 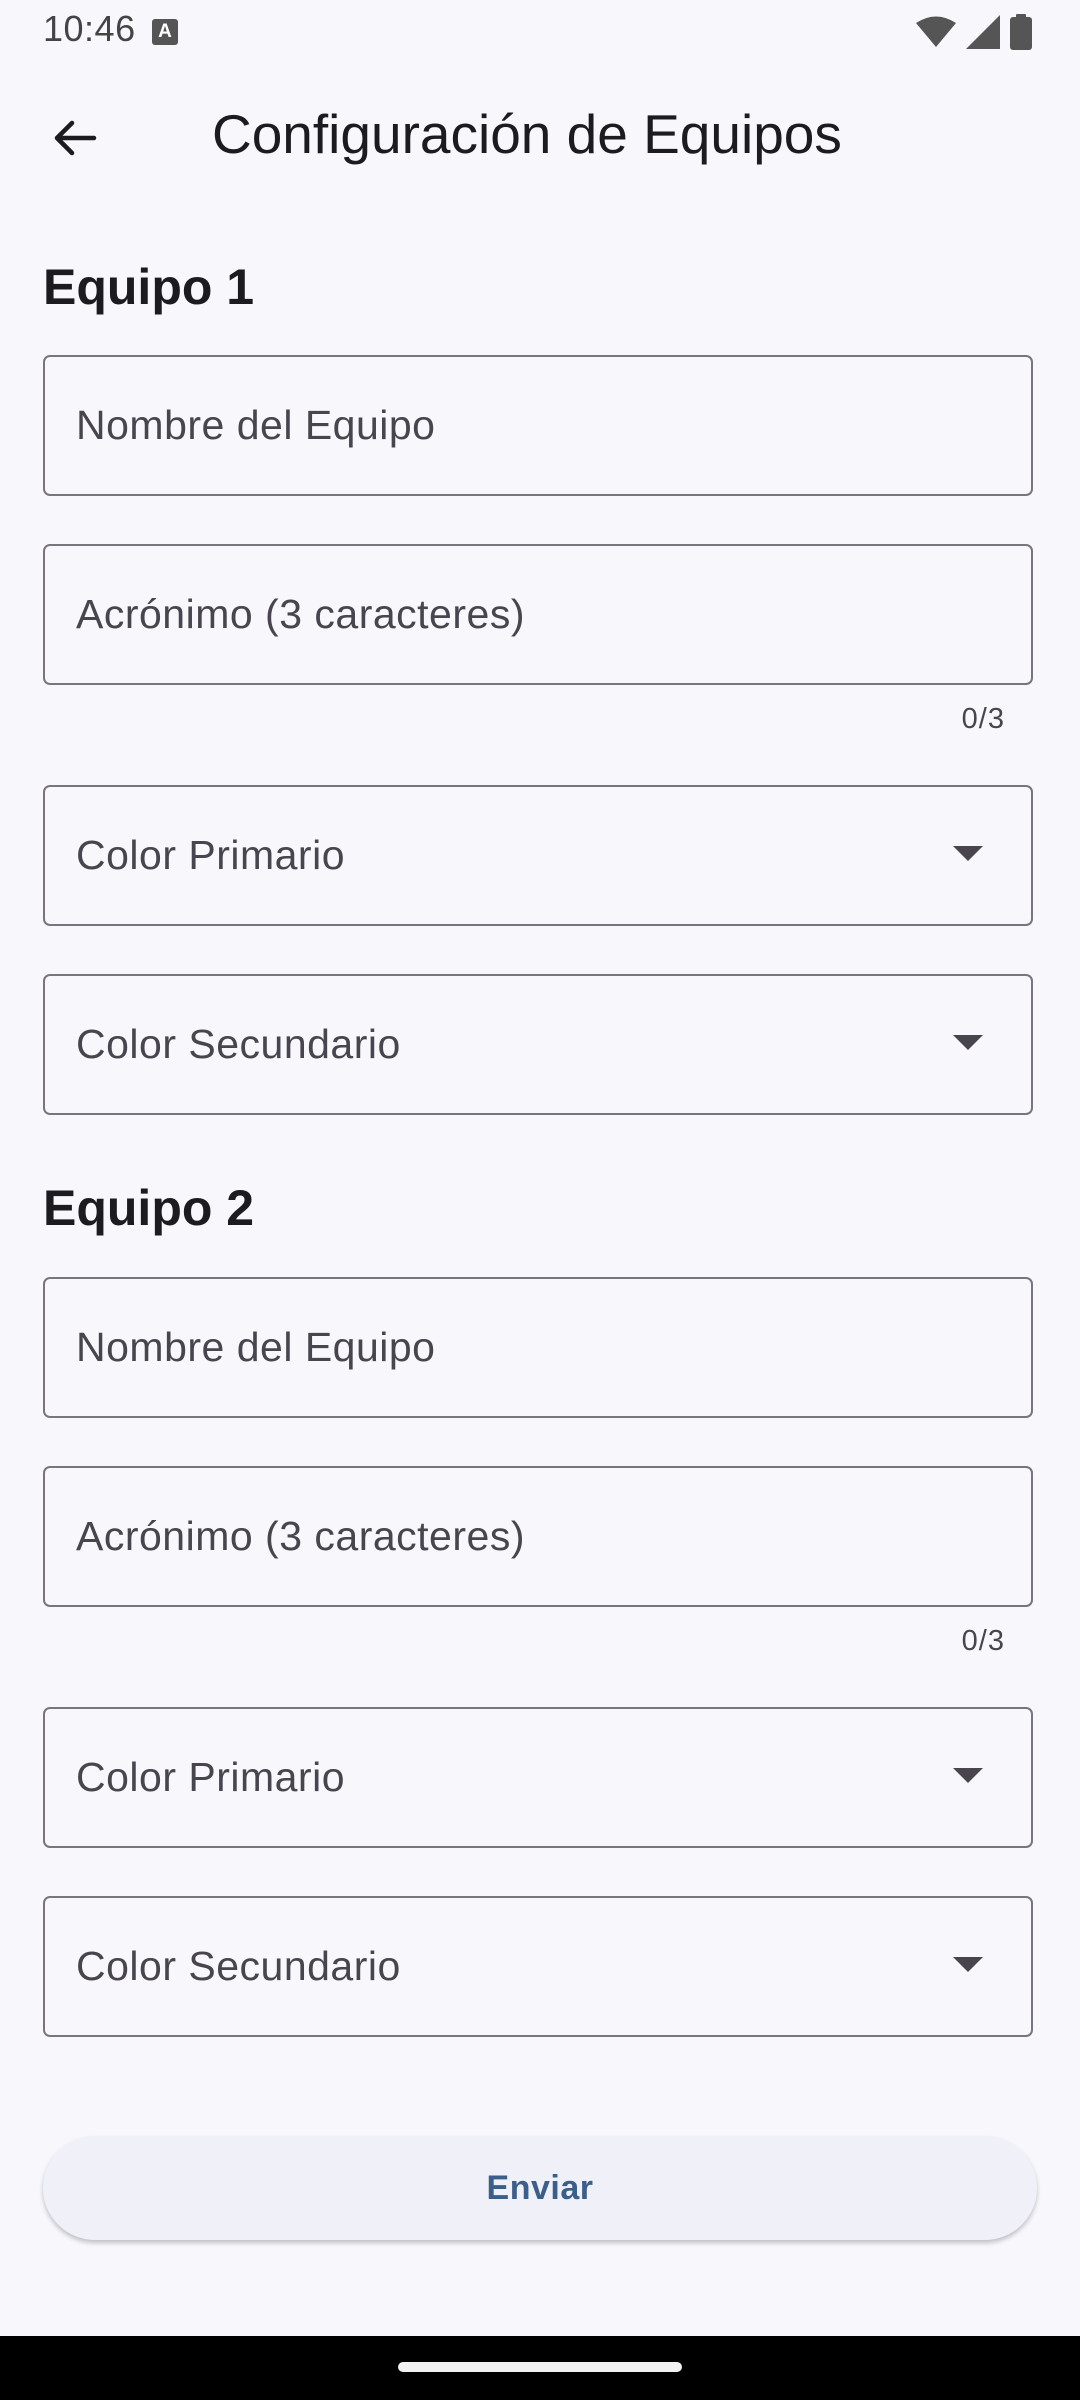 What do you see at coordinates (538, 1777) in the screenshot?
I see `team-2-primary-color-dropdown: Color Primario` at bounding box center [538, 1777].